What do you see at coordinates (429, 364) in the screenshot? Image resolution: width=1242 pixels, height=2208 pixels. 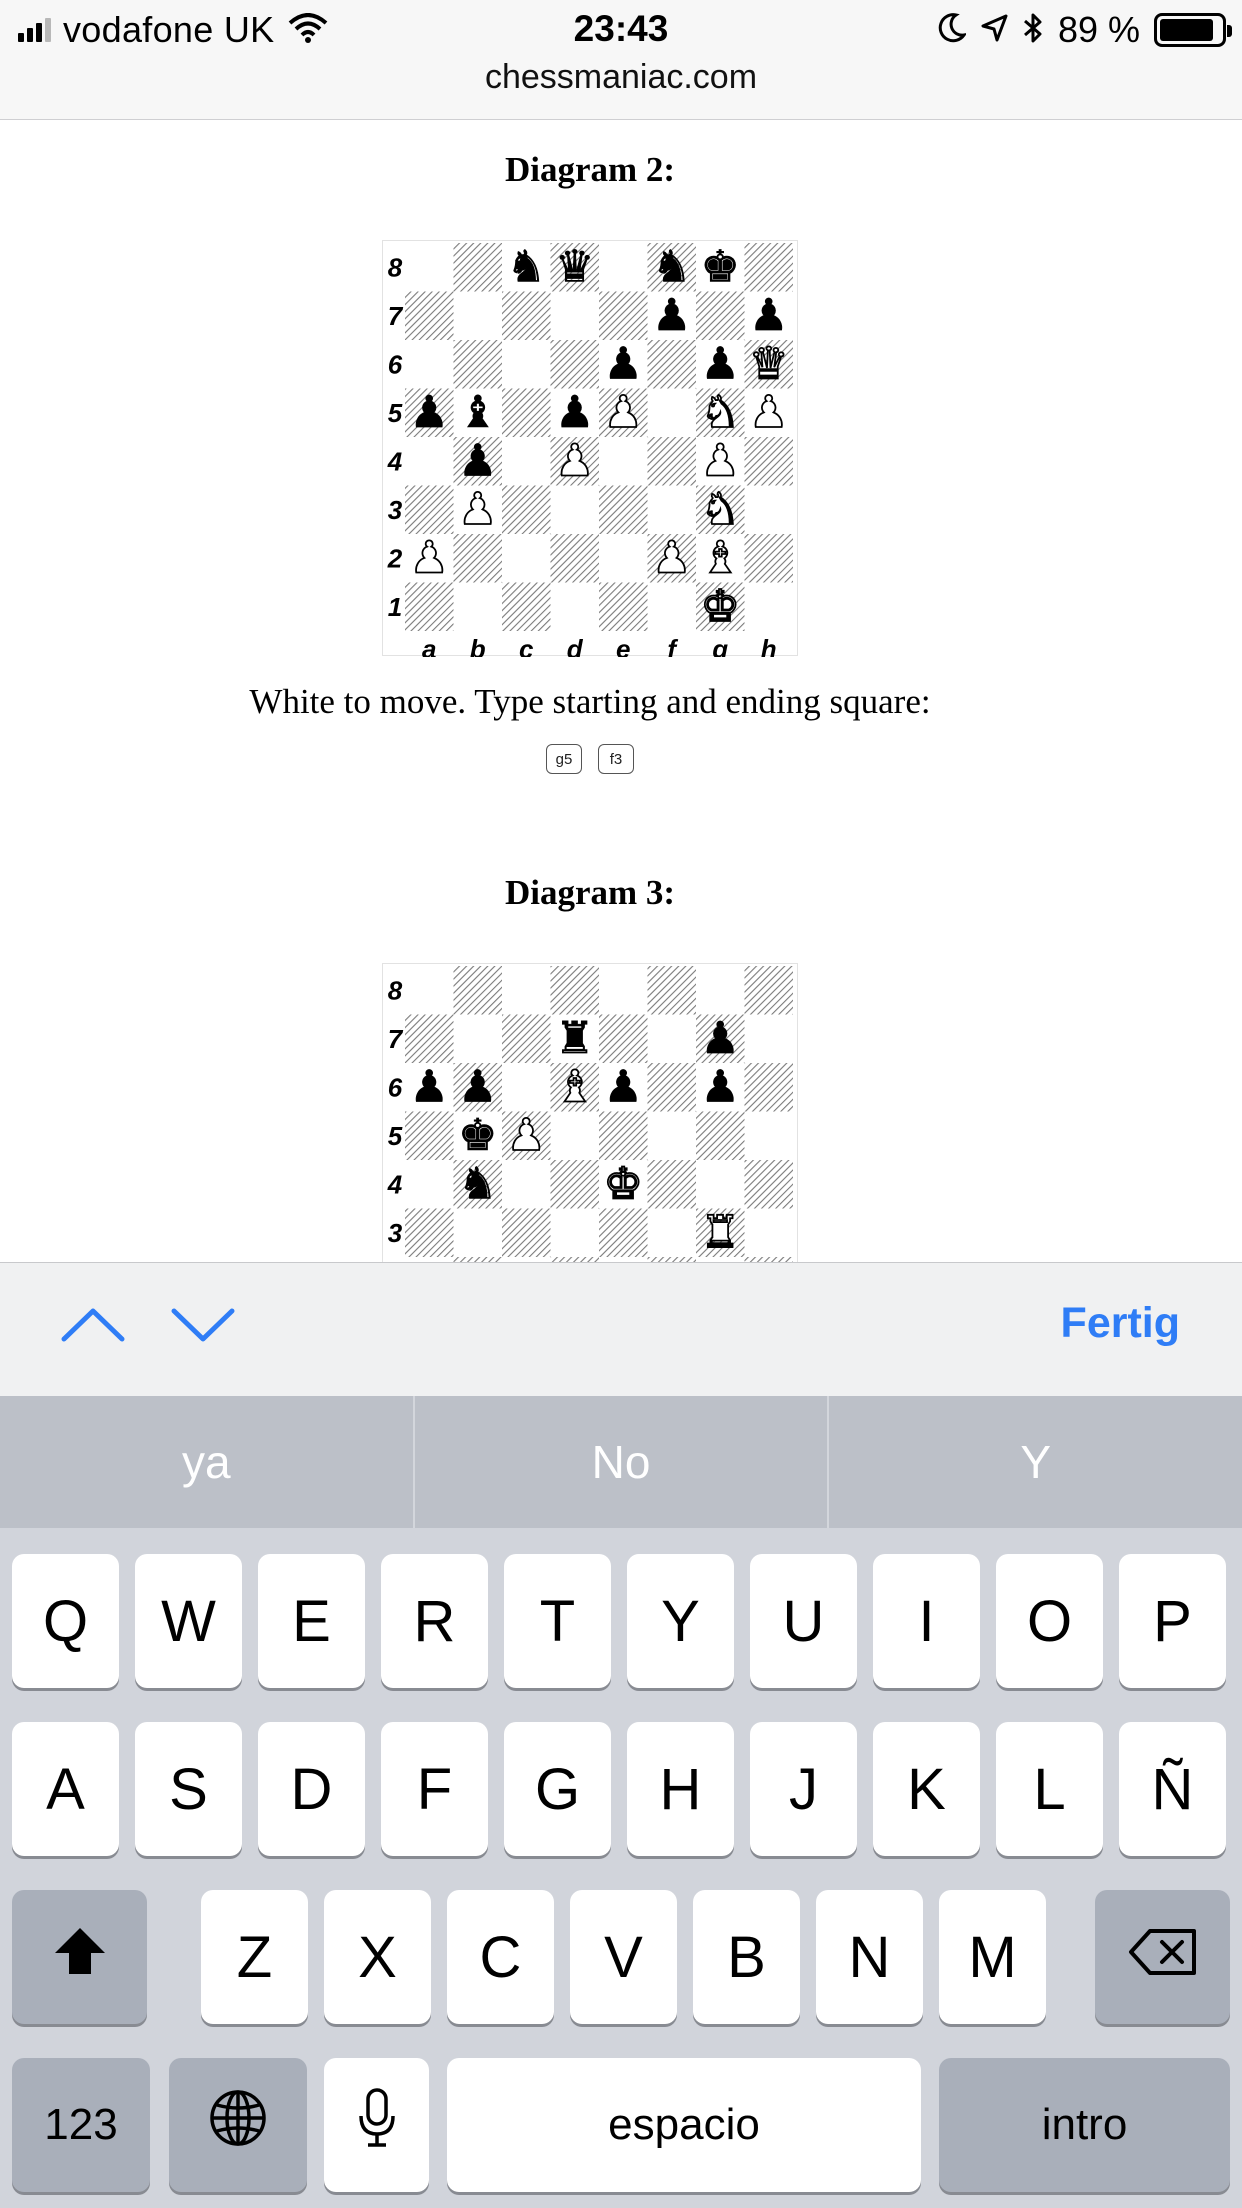 I see `square-a6` at bounding box center [429, 364].